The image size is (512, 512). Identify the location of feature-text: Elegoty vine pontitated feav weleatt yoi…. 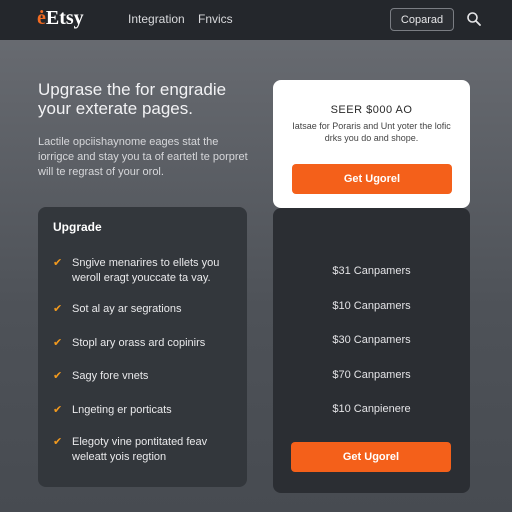
(140, 449).